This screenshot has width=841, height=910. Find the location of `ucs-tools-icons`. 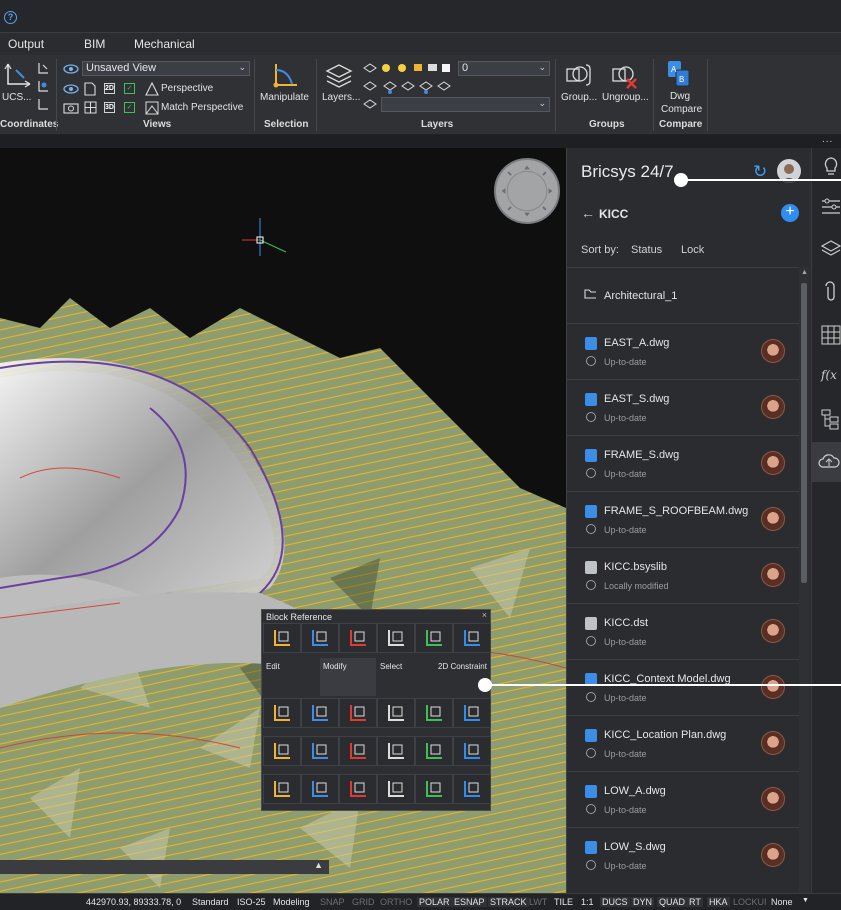

ucs-tools-icons is located at coordinates (43, 86).